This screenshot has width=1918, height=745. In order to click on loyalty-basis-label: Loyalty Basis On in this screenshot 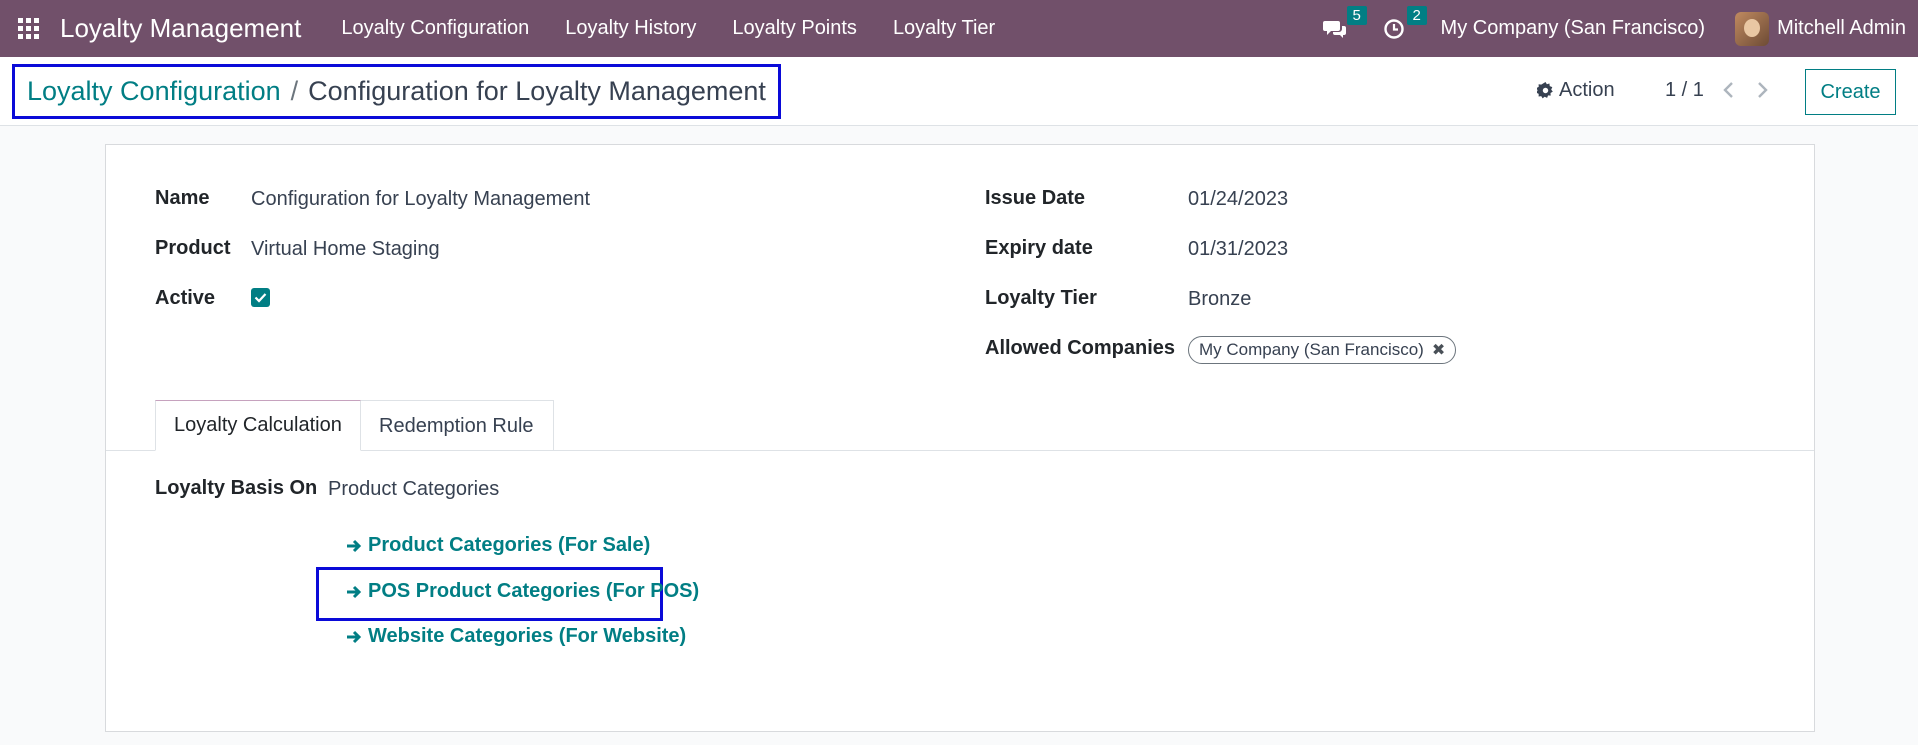, I will do `click(236, 488)`.